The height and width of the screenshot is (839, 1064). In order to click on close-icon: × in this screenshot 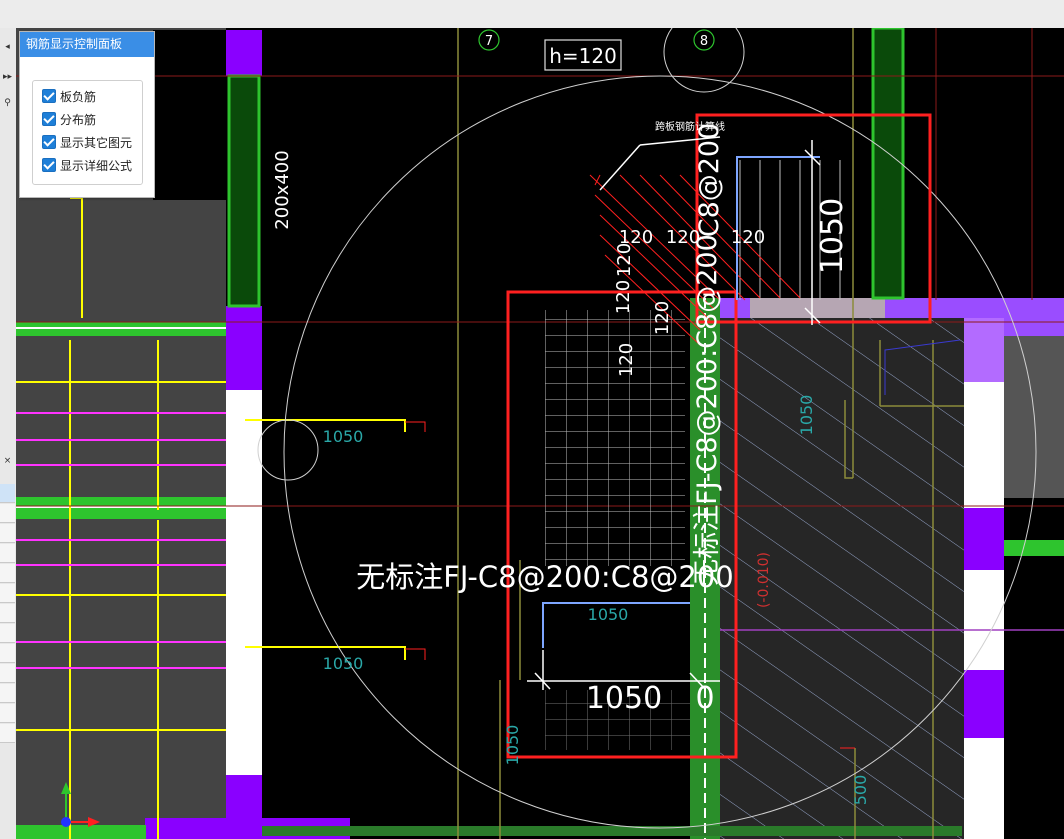, I will do `click(7, 461)`.